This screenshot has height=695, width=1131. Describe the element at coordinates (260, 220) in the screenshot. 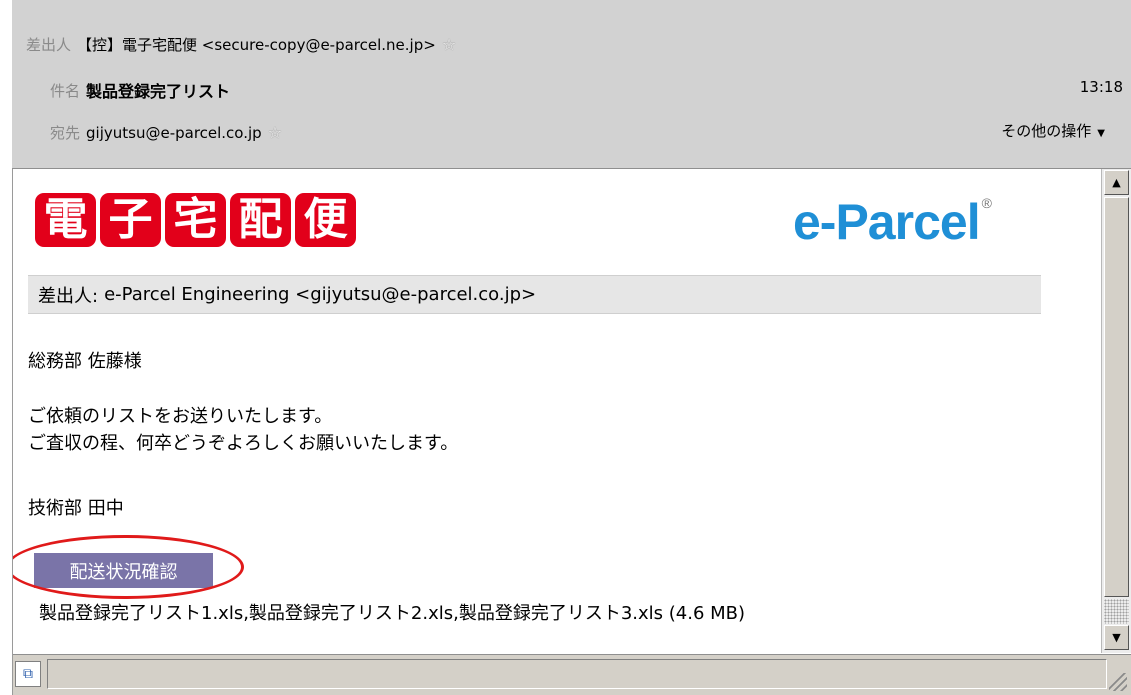

I see `logo-char: 配` at that location.